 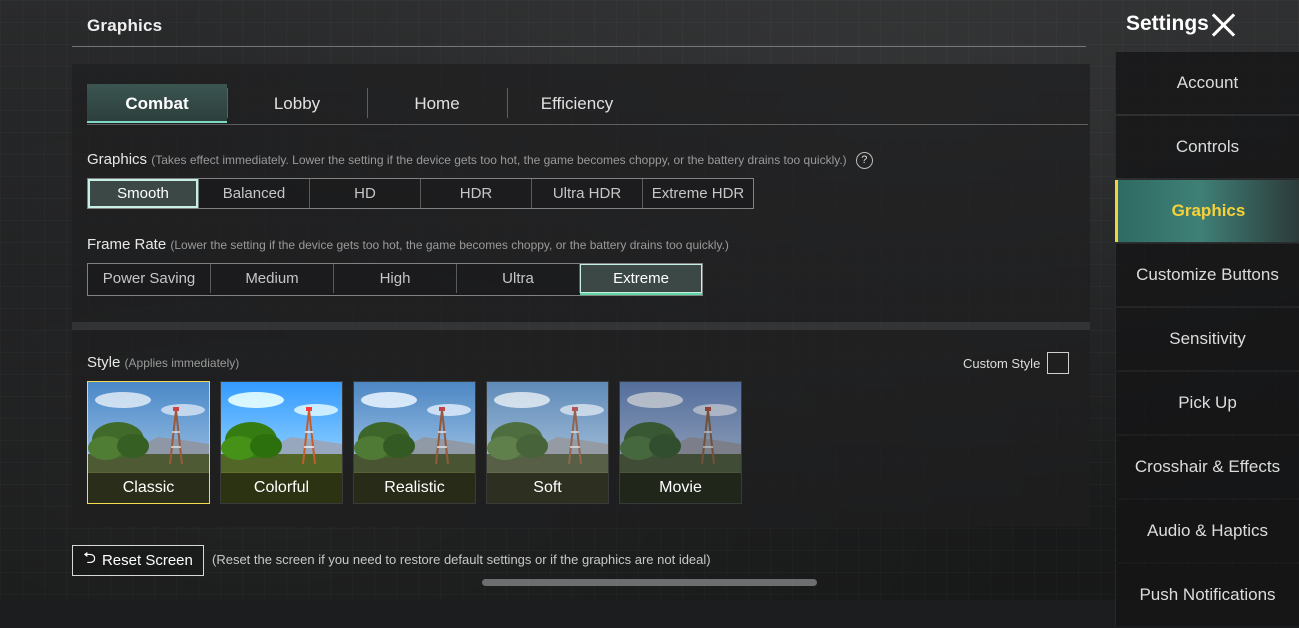 I want to click on sidebar-item-audio-haptics: Audio & Haptics, so click(x=1207, y=531).